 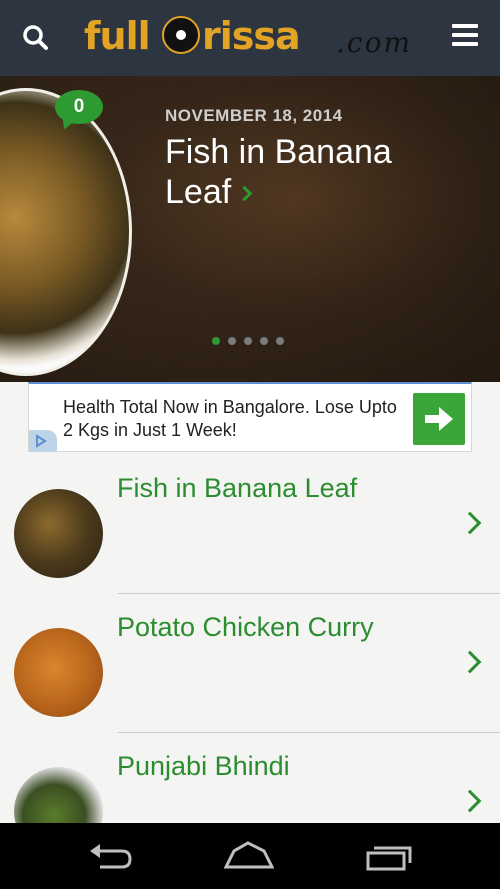 What do you see at coordinates (203, 766) in the screenshot?
I see `article-title: Punjabi Bhindi` at bounding box center [203, 766].